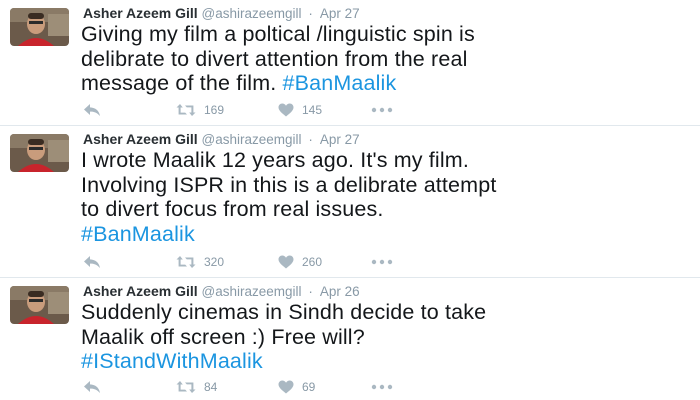  I want to click on tweet-text-segment: message of the film., so click(182, 83).